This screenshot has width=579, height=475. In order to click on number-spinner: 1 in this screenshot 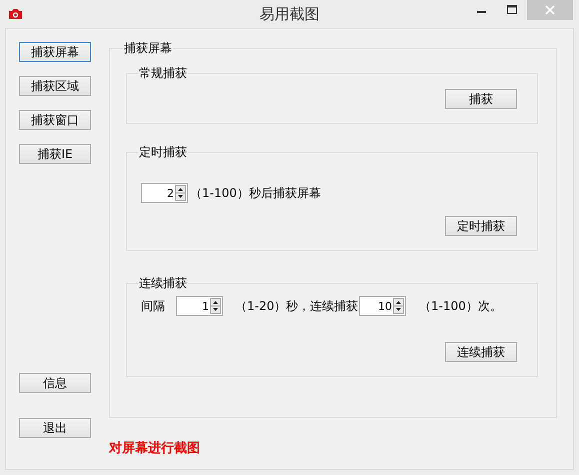, I will do `click(199, 306)`.